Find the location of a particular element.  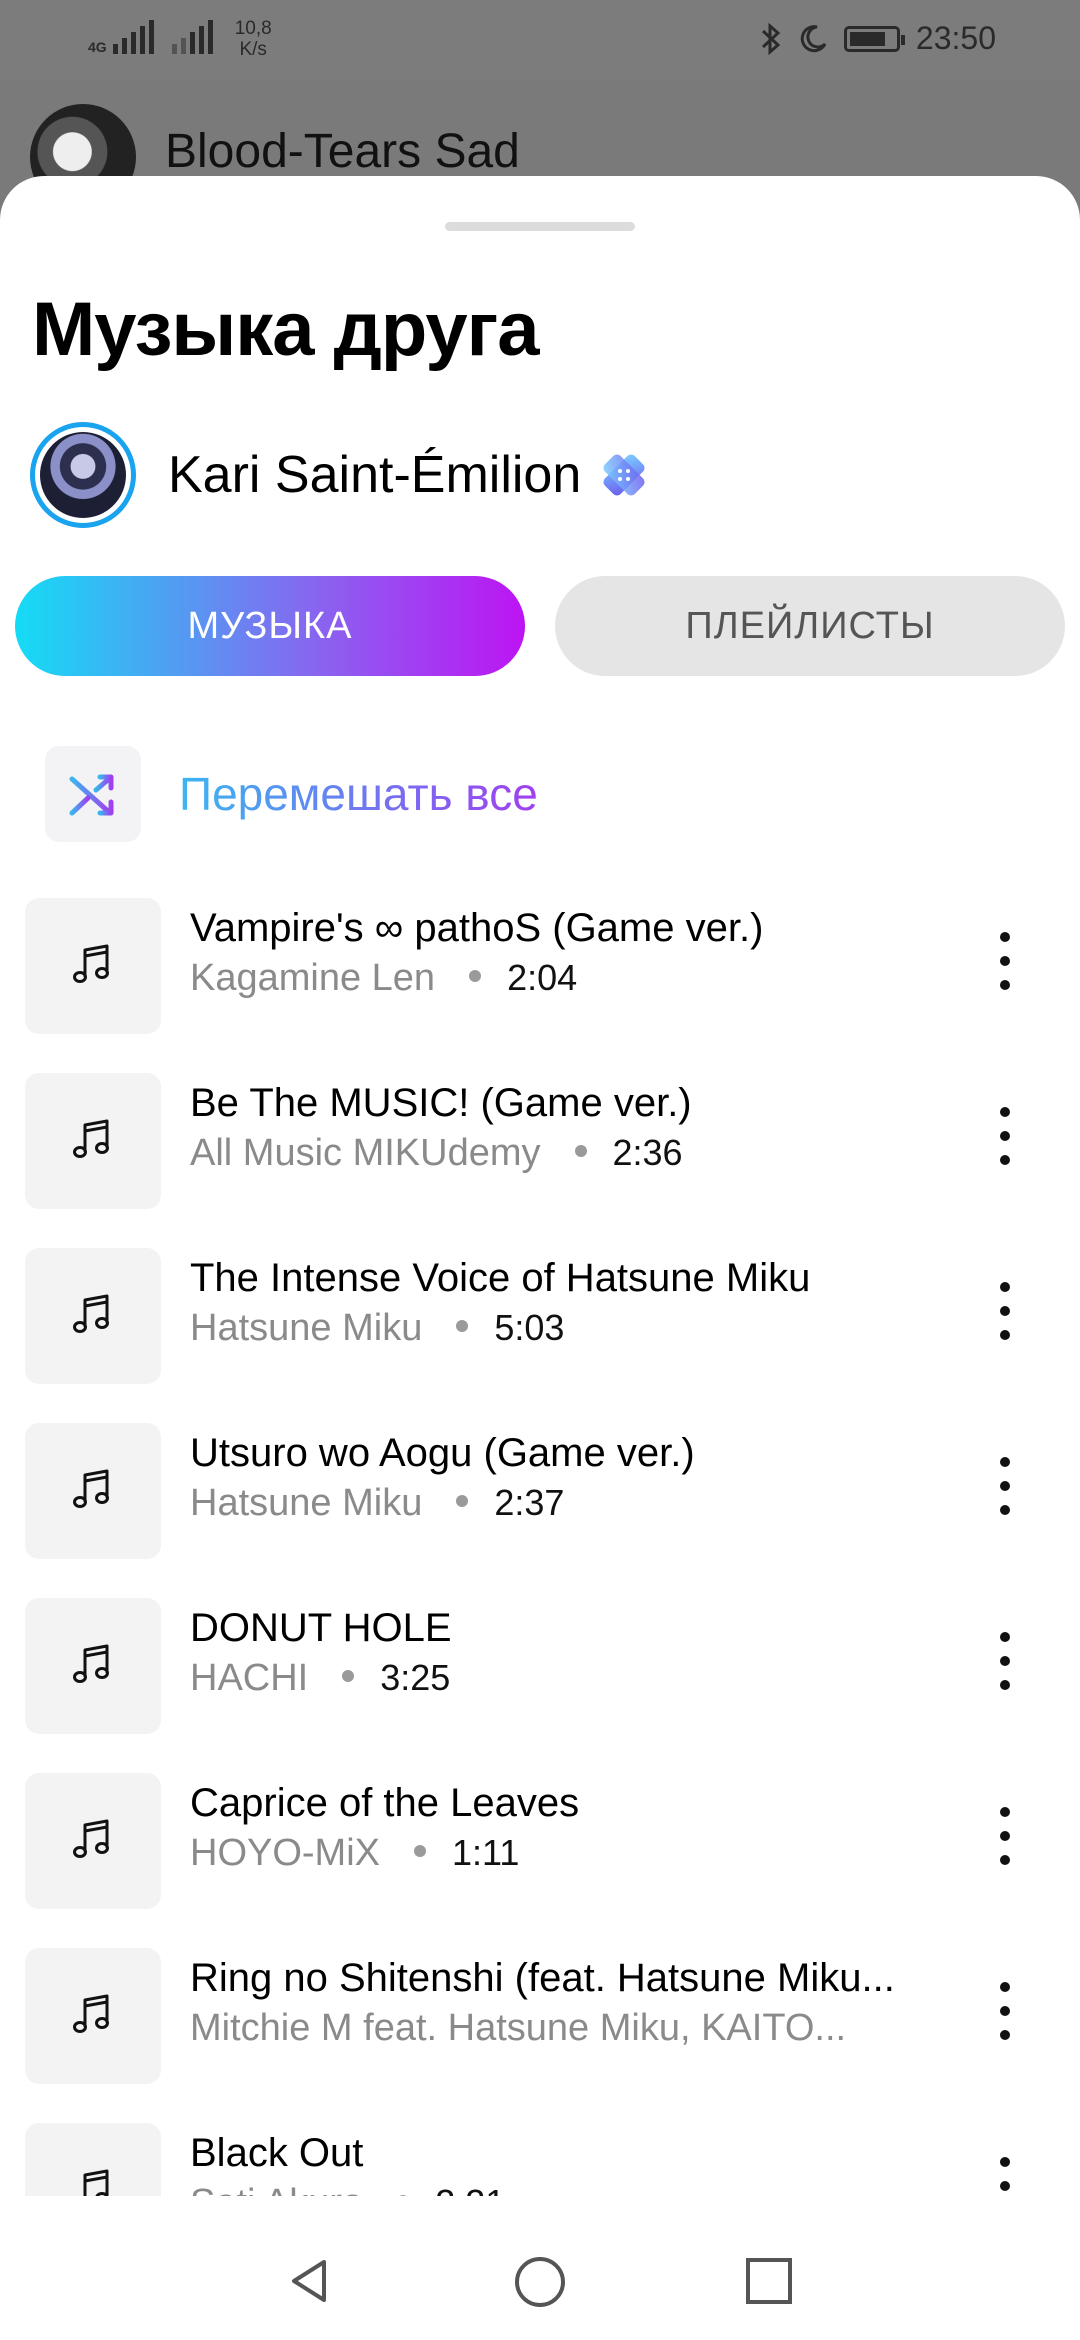

cellular-signal-icon: 4G is located at coordinates (121, 36).